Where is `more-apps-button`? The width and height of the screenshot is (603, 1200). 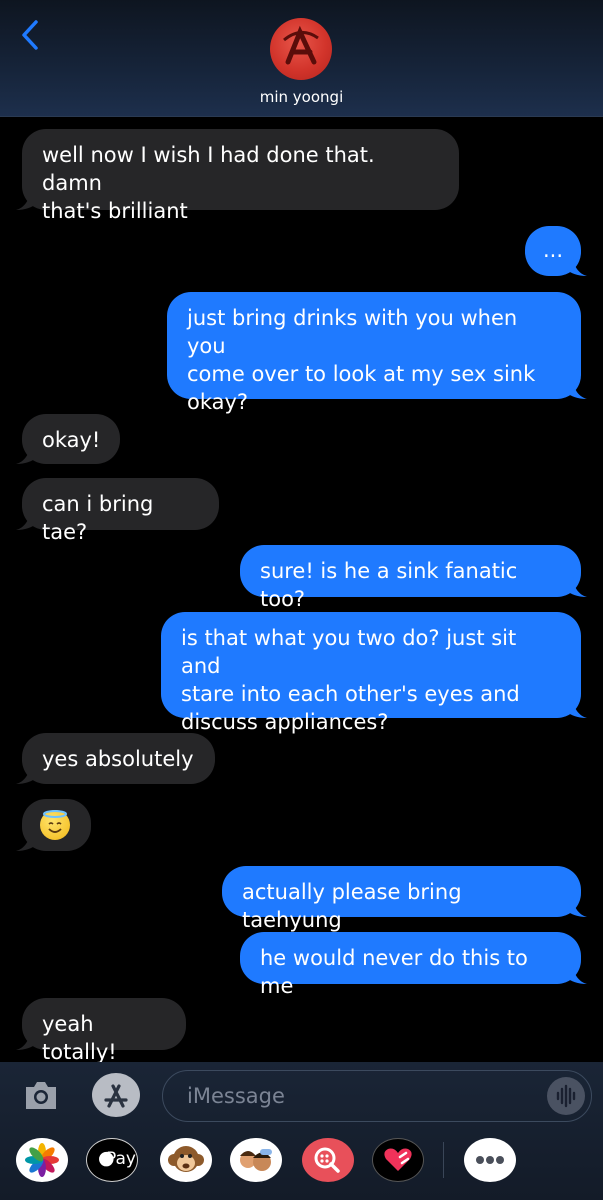 more-apps-button is located at coordinates (490, 1160).